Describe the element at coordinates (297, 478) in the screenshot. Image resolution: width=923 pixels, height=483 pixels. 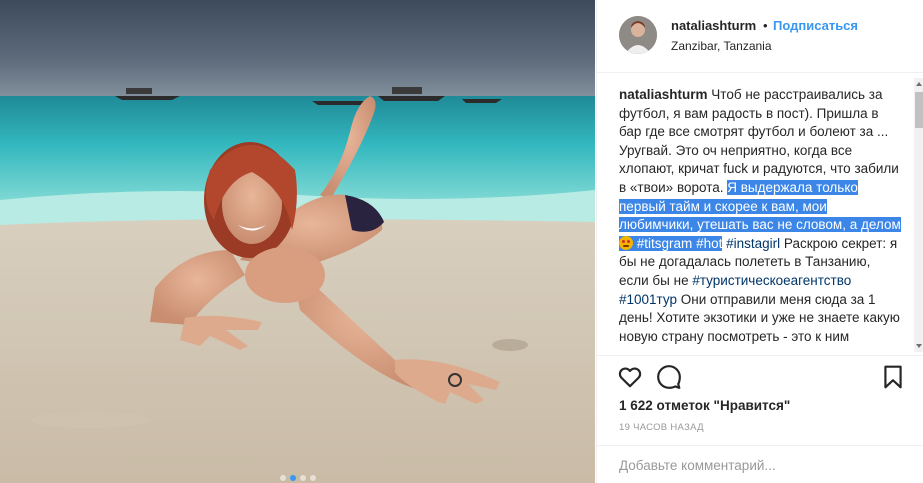
I see `carousel-indicator` at that location.